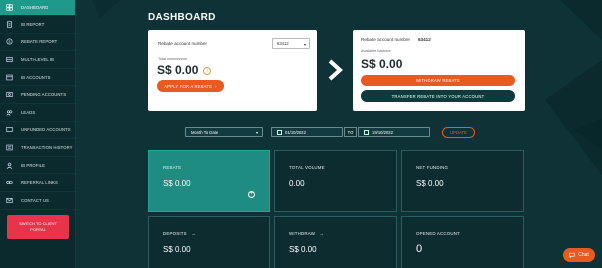 Image resolution: width=602 pixels, height=268 pixels. Describe the element at coordinates (424, 39) in the screenshot. I see `balance-account-number: 63412` at that location.